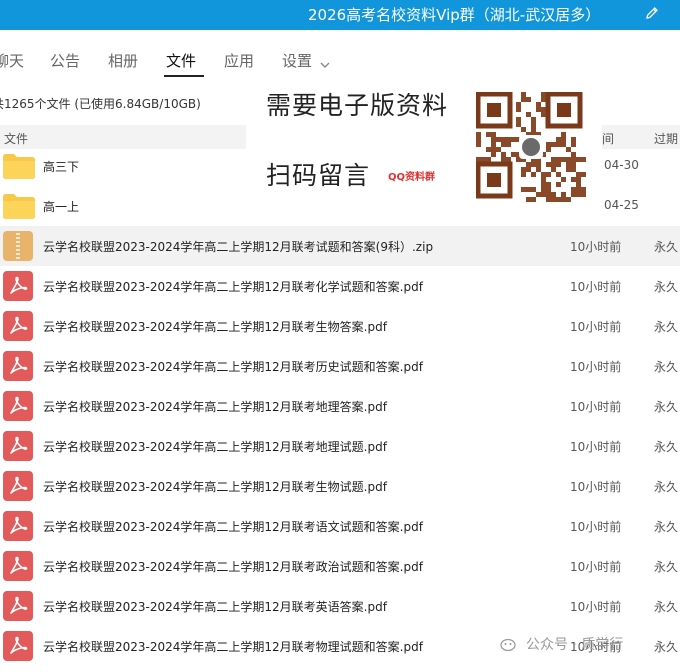  I want to click on file-name: 云学名校联盟2023-2024学年高二上学期12月联考化学试题和答案.pdf, so click(233, 287).